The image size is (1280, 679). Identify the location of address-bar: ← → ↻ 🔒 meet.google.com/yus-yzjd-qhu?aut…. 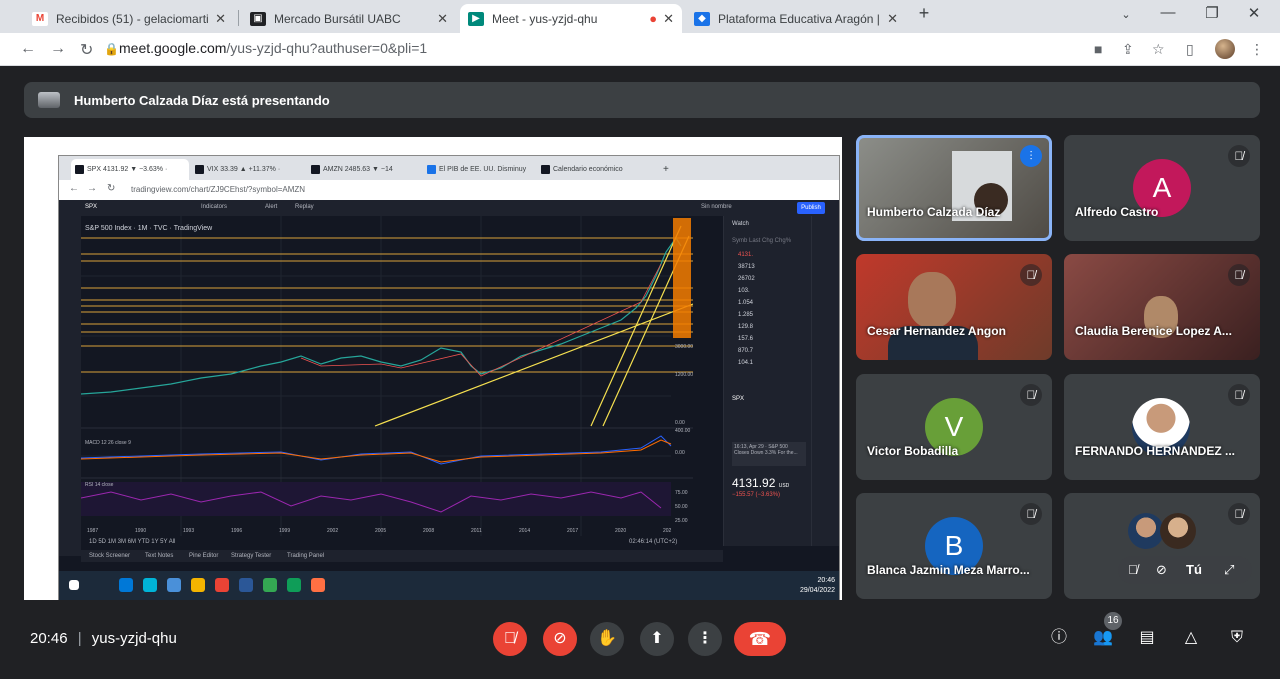
(640, 49).